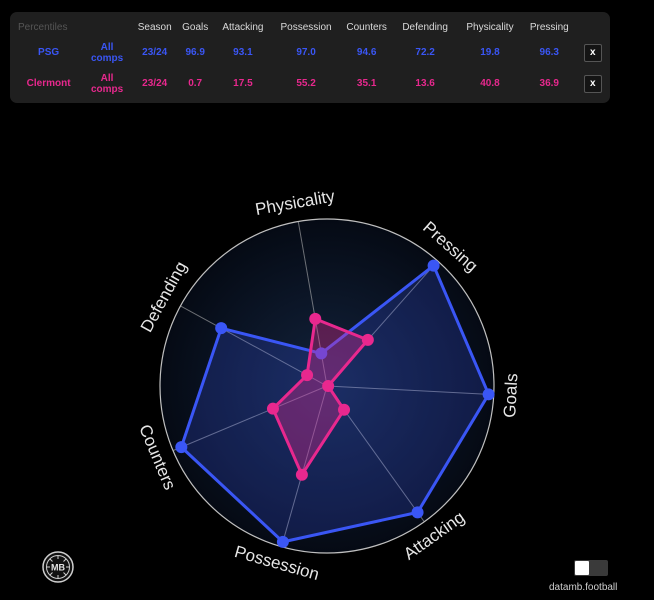 The width and height of the screenshot is (654, 600). I want to click on logo-text: MB, so click(58, 568).